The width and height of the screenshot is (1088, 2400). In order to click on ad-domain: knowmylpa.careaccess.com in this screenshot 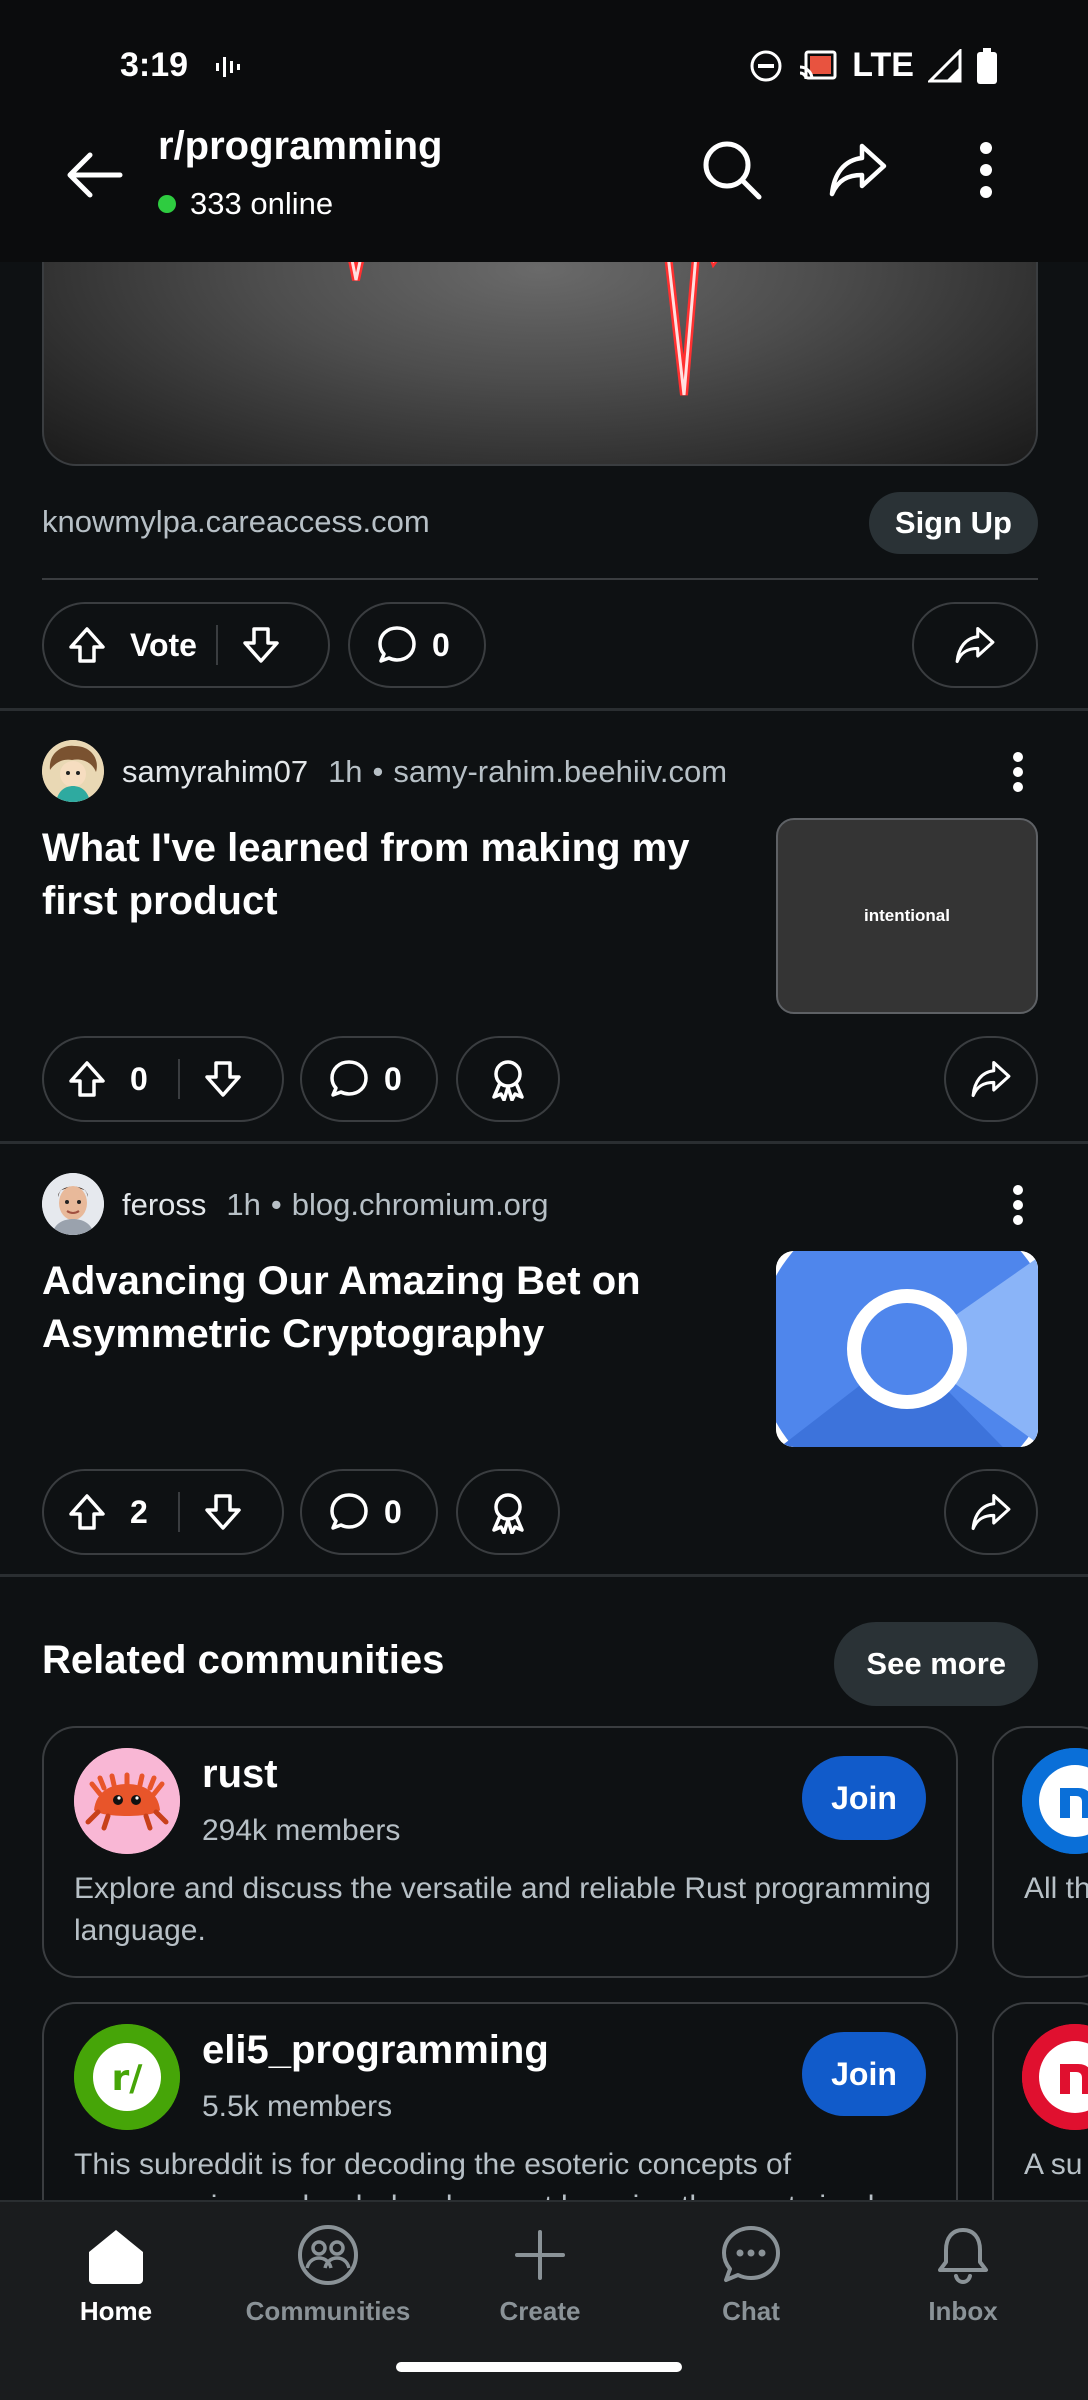, I will do `click(236, 522)`.